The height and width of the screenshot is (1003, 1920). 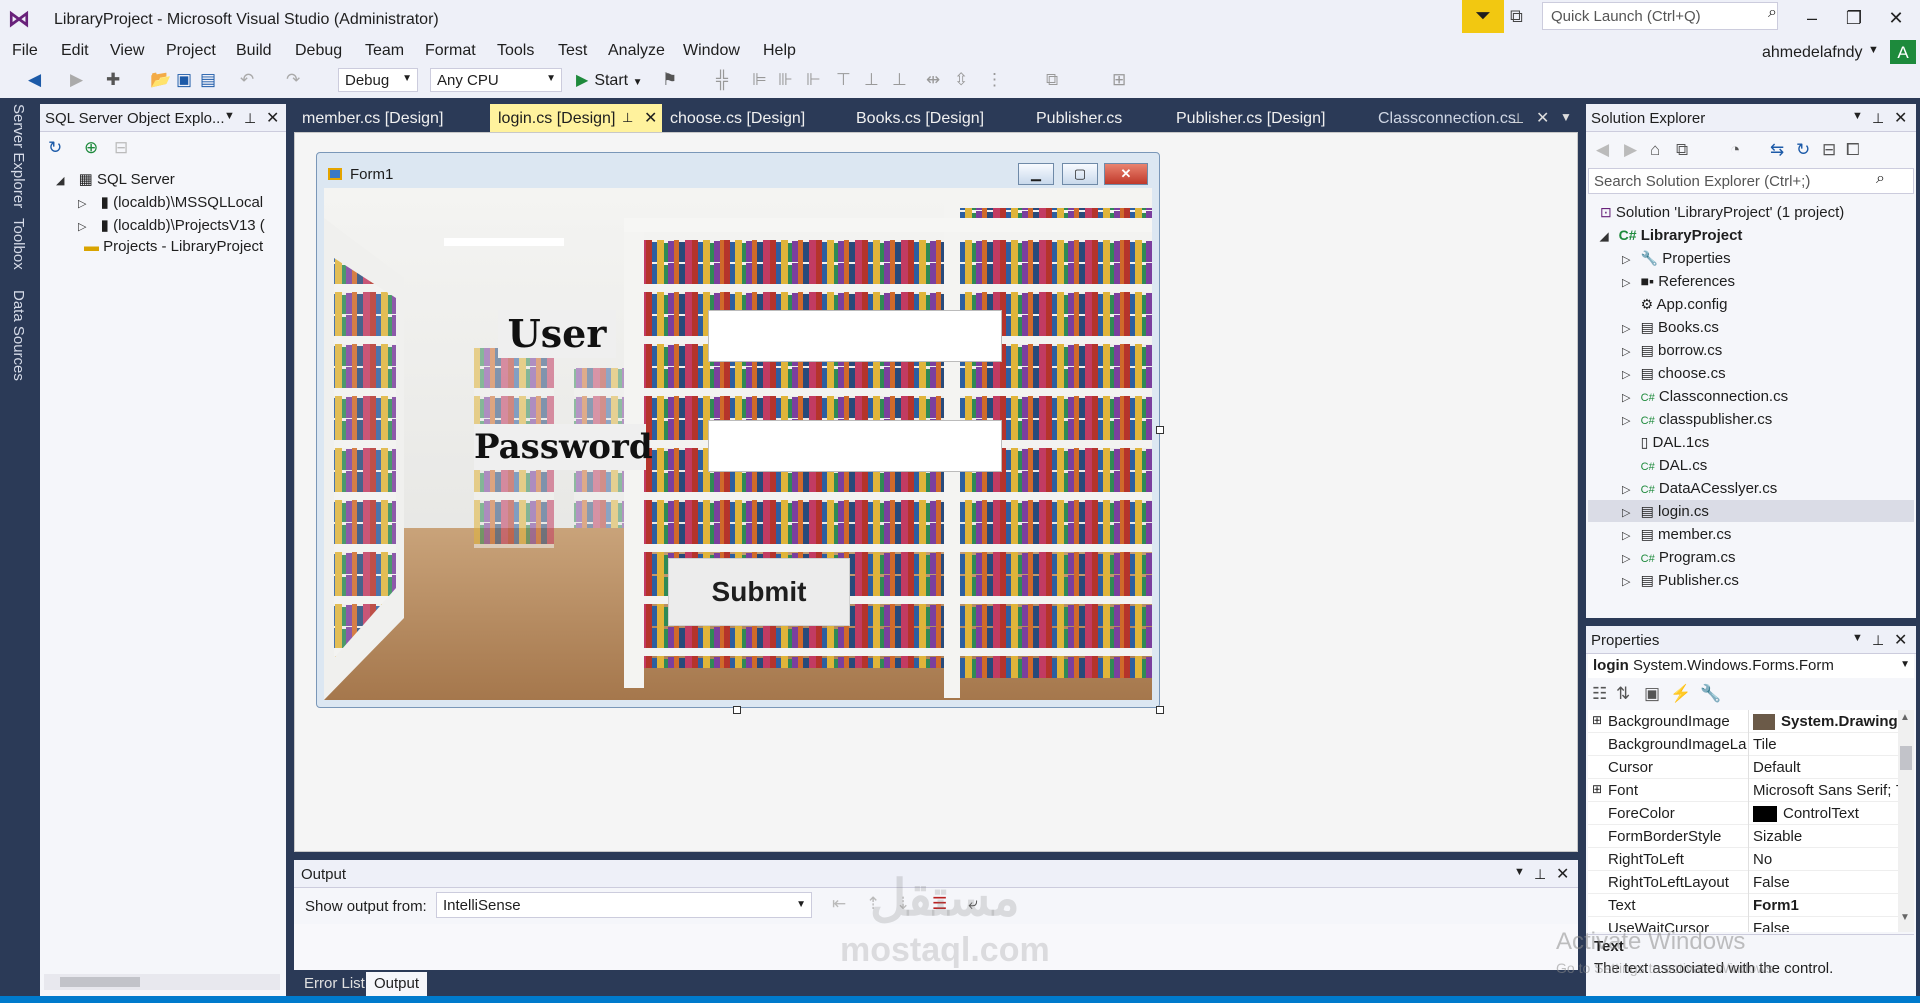 I want to click on prop-value: Form1, so click(x=1823, y=905).